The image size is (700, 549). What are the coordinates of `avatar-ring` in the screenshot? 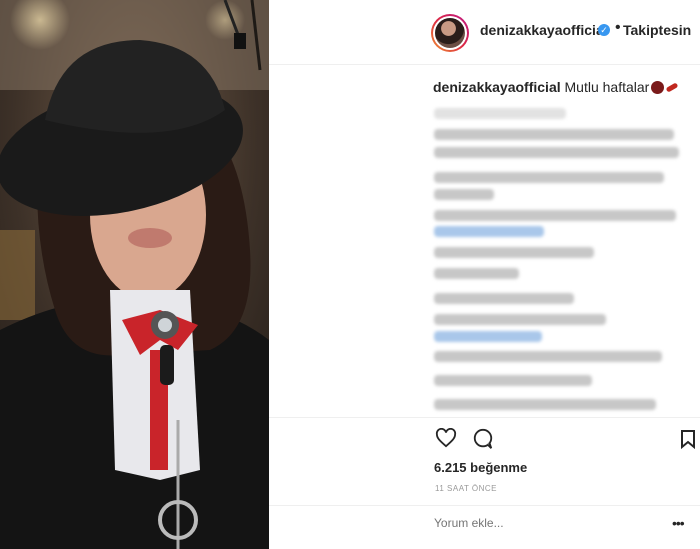 It's located at (450, 33).